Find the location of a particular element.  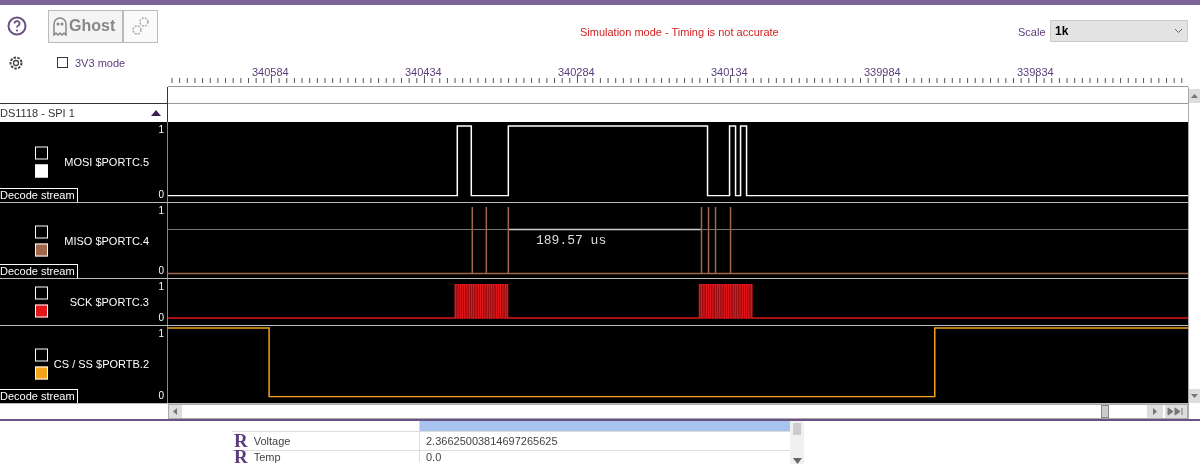

measurement-label: 189.57 us is located at coordinates (571, 241).